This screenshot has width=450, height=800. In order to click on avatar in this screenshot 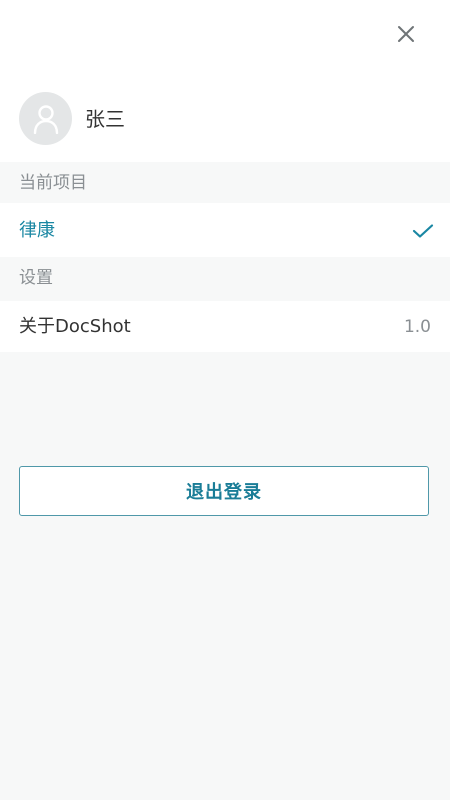, I will do `click(45, 118)`.